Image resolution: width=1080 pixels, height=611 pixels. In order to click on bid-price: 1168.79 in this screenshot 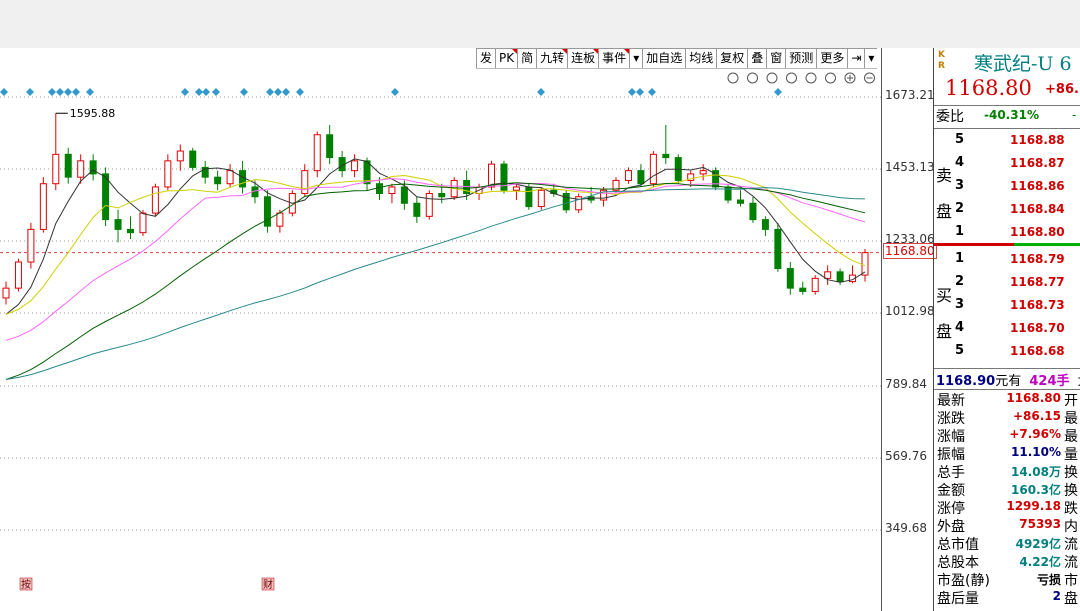, I will do `click(1037, 259)`.